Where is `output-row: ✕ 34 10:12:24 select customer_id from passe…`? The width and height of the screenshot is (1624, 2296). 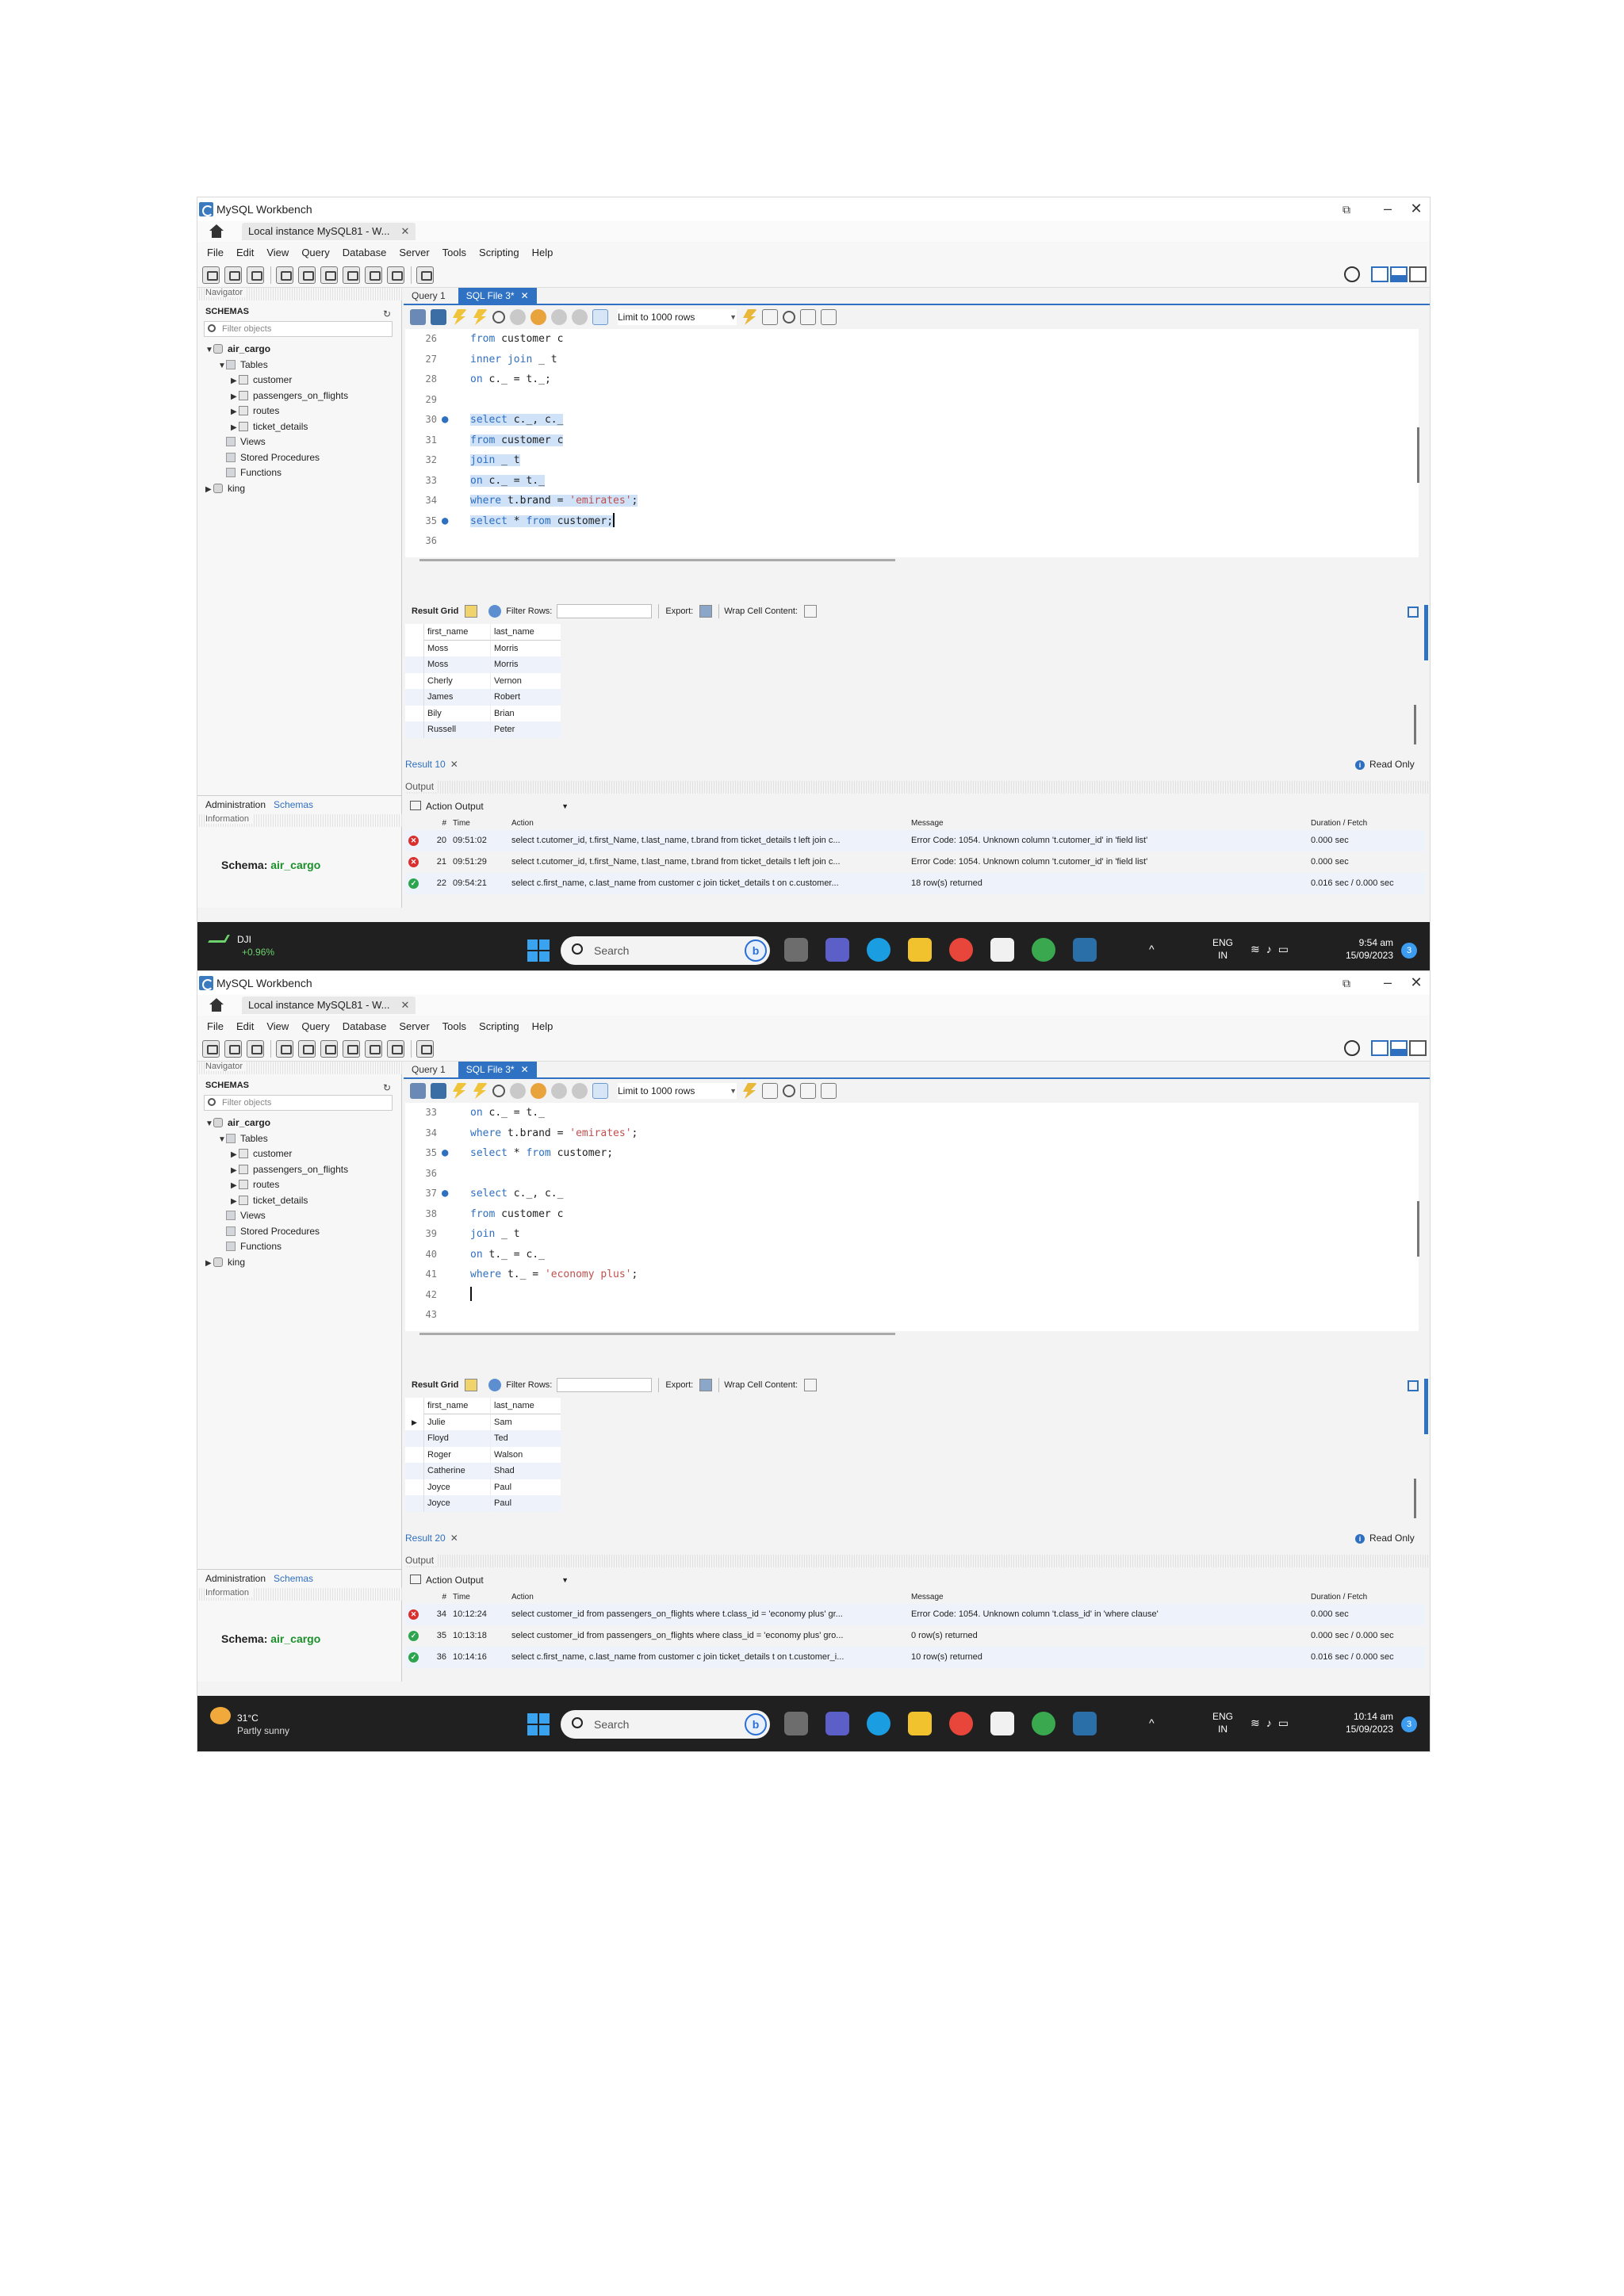
output-row: ✕ 34 10:12:24 select customer_id from passe… is located at coordinates (915, 1614).